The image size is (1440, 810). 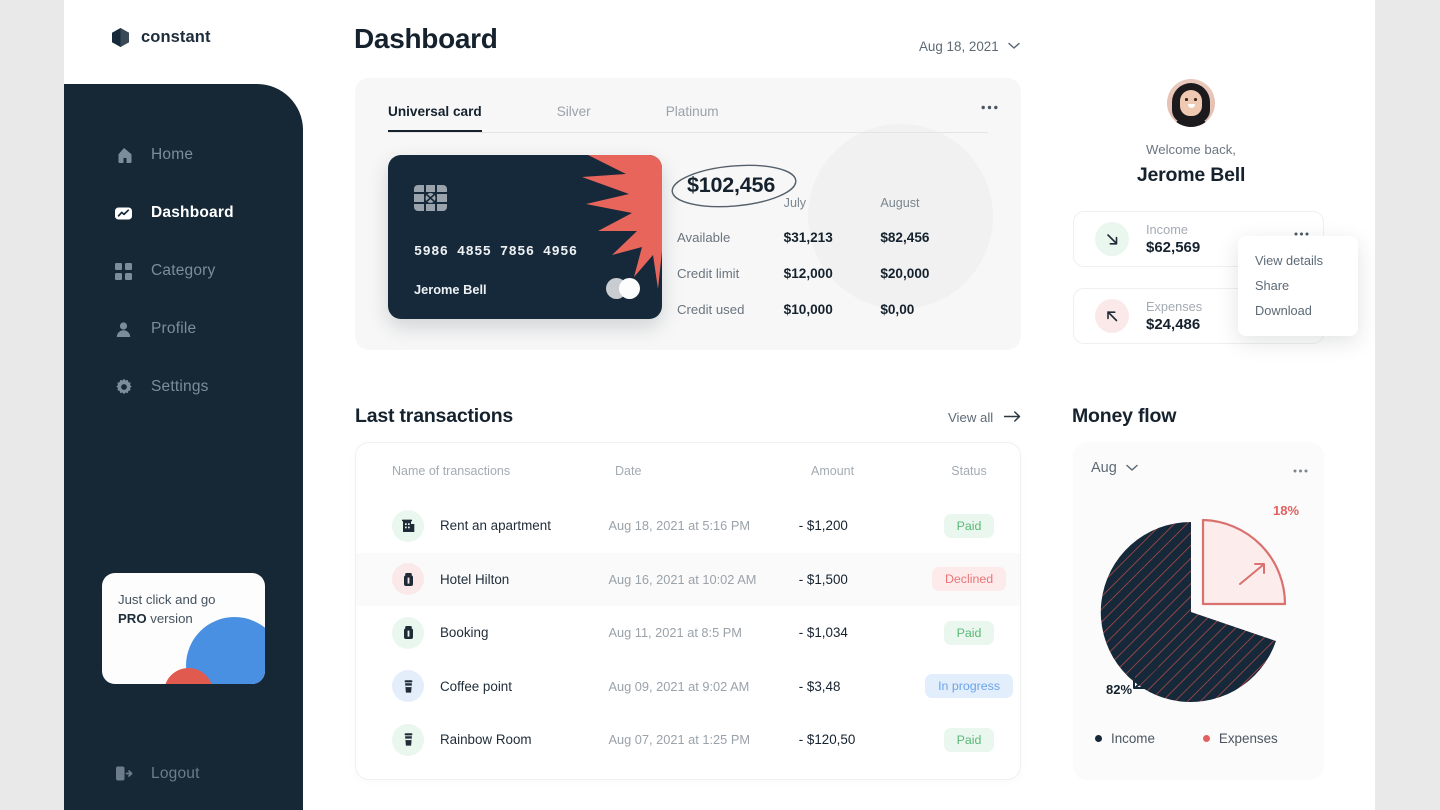 I want to click on card-chip-icon, so click(x=430, y=198).